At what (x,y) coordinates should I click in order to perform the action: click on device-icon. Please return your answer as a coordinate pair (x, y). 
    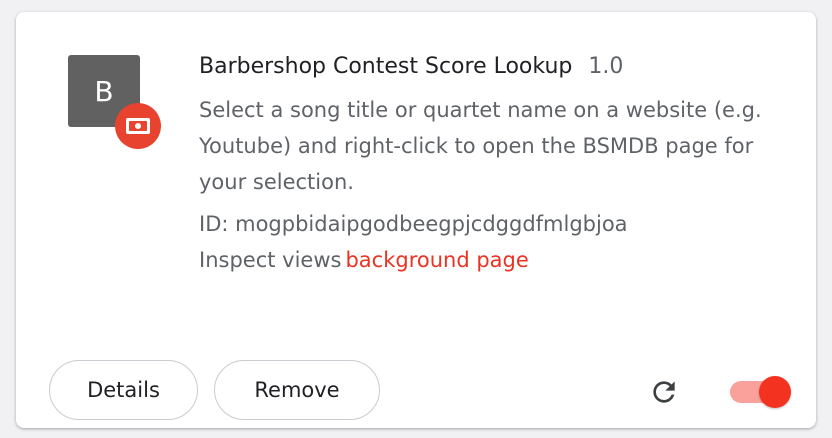
    Looking at the image, I should click on (138, 126).